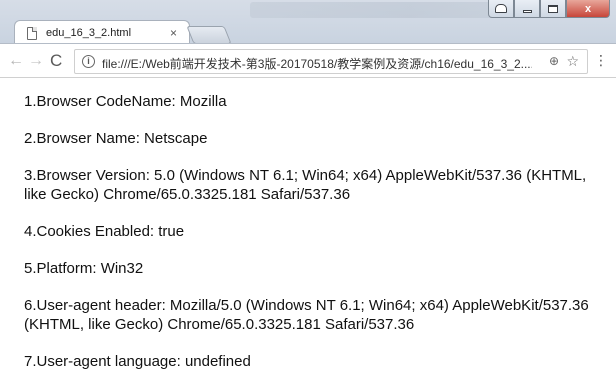 Image resolution: width=616 pixels, height=374 pixels. Describe the element at coordinates (553, 9) in the screenshot. I see `maximize-button` at that location.